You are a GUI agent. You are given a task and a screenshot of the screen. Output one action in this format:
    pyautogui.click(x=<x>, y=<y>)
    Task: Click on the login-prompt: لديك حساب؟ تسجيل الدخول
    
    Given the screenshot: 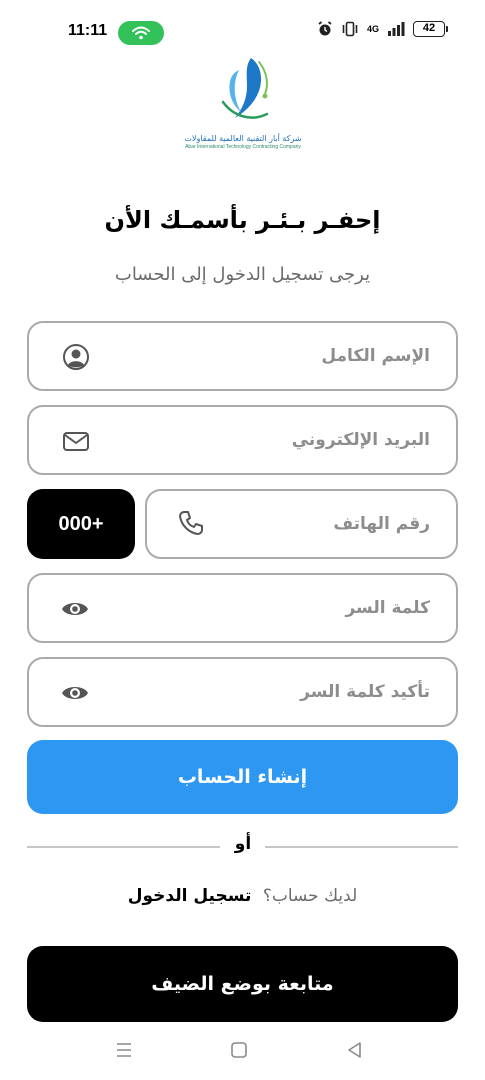 What is the action you would take?
    pyautogui.click(x=242, y=896)
    